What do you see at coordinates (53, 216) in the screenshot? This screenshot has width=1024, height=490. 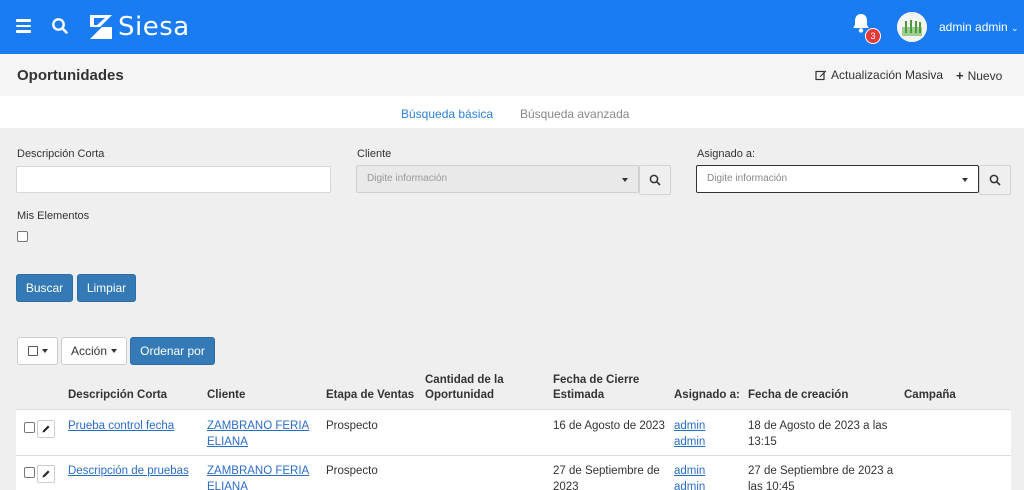 I see `my-items-label: Mis Elementos` at bounding box center [53, 216].